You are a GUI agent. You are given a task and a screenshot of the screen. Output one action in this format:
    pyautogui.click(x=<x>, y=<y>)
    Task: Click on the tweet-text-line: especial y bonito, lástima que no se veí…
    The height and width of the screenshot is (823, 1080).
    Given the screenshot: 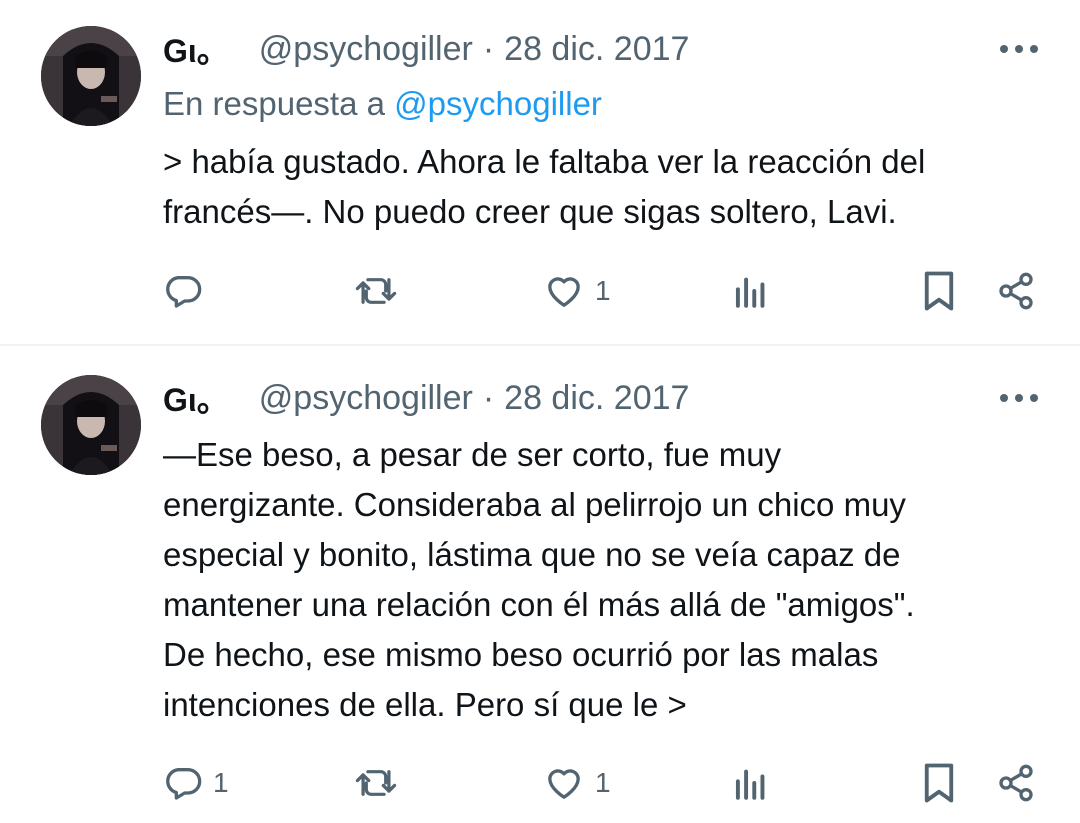 What is the action you would take?
    pyautogui.click(x=532, y=554)
    